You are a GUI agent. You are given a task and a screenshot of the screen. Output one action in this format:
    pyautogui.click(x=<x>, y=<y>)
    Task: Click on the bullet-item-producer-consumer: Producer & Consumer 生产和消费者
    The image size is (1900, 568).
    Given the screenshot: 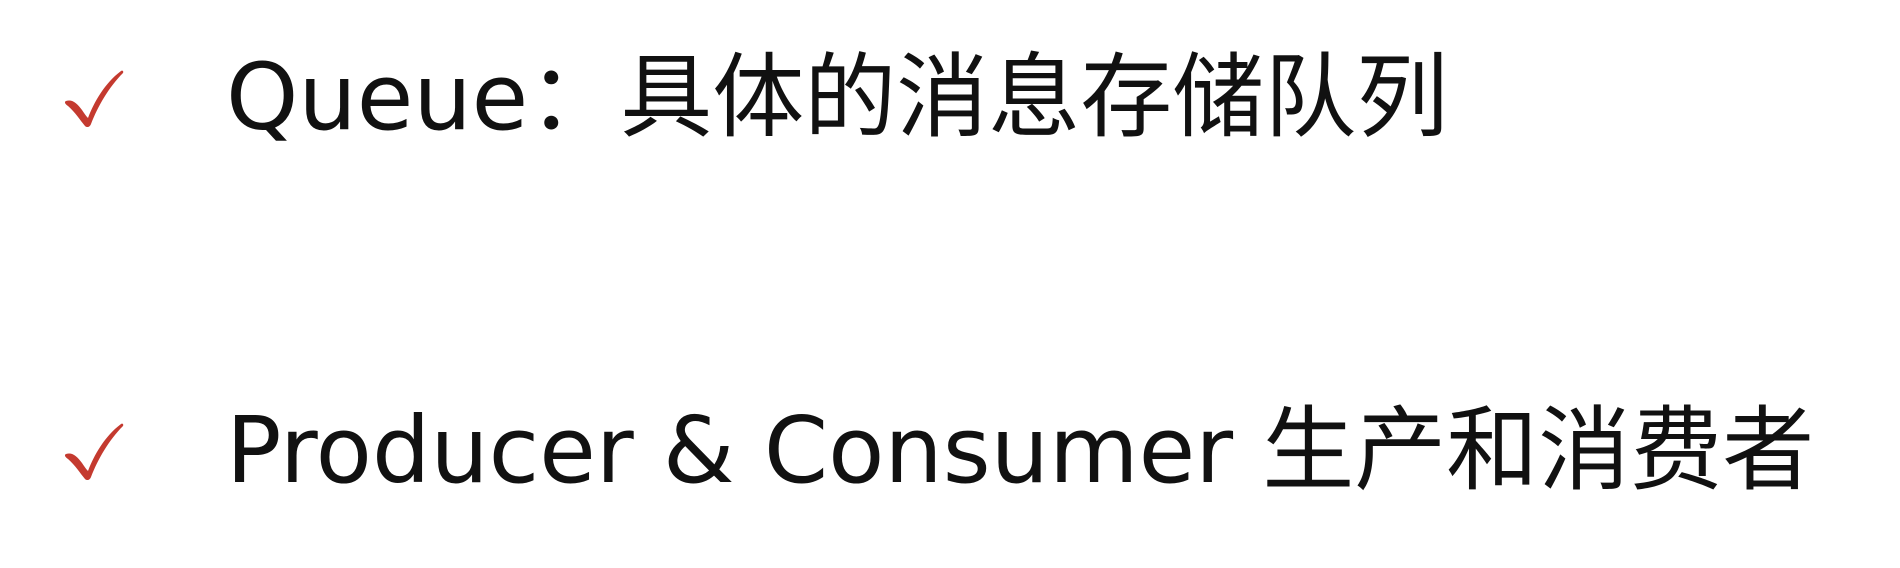 What is the action you would take?
    pyautogui.click(x=937, y=451)
    